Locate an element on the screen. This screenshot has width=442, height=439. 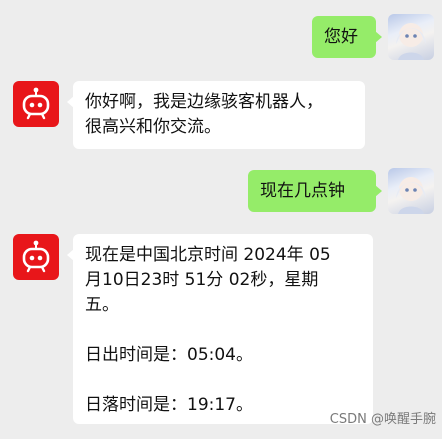
watermark: CSDN @唤醒手腕 is located at coordinates (382, 419).